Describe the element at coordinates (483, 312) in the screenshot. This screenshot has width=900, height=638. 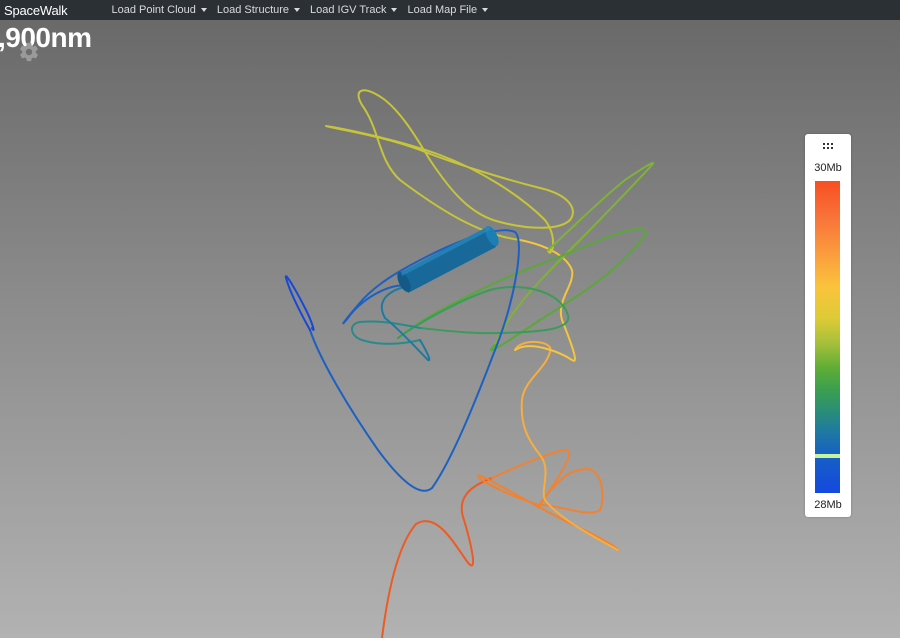
I see `trace-segment-teal-green` at that location.